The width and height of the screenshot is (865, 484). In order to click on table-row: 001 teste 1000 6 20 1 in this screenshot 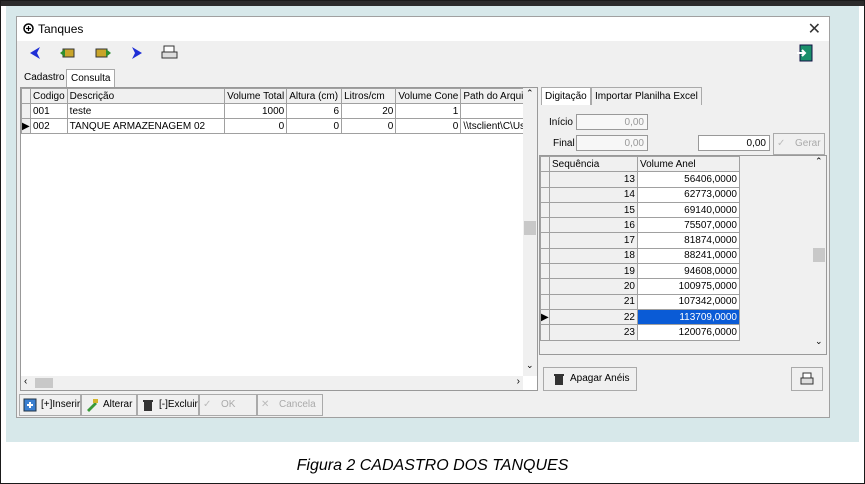, I will do `click(279, 111)`.